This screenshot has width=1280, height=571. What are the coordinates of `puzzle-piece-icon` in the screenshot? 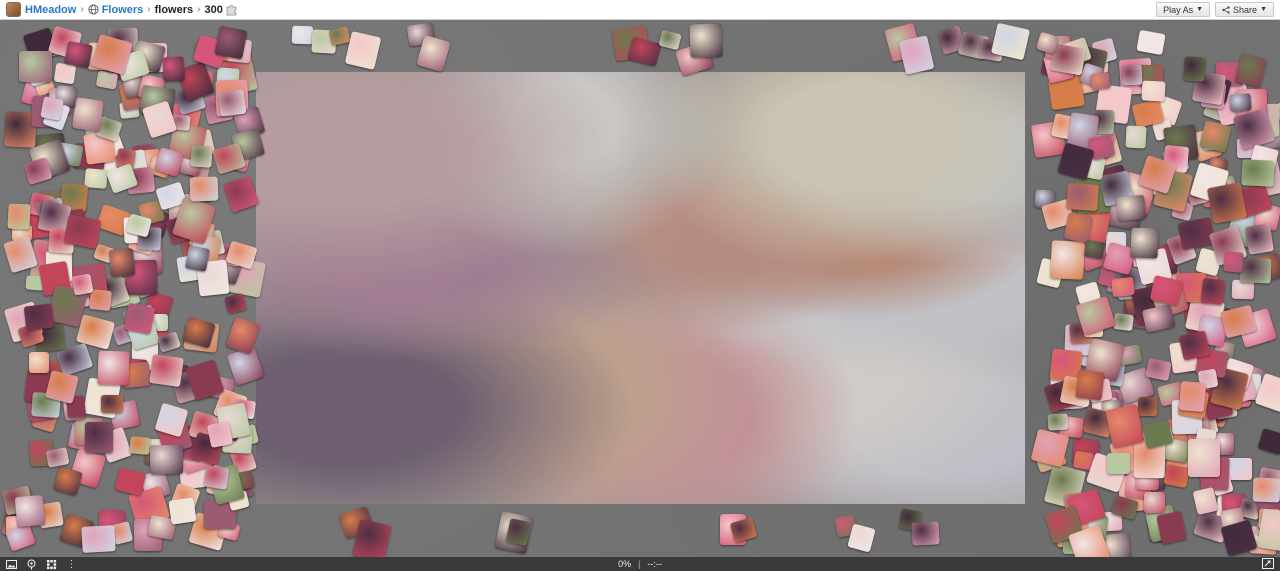 It's located at (232, 10).